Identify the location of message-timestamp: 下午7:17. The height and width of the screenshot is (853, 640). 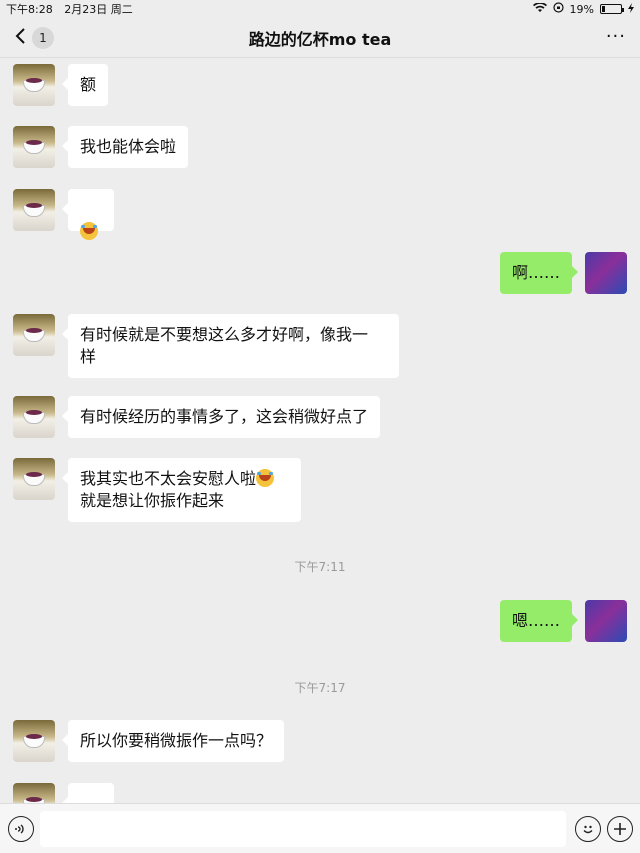
(320, 688).